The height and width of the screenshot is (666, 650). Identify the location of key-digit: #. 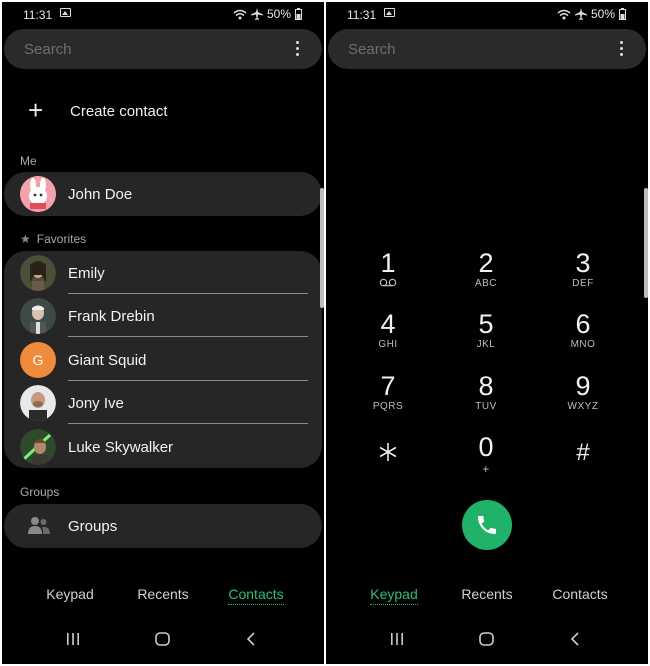
(583, 452).